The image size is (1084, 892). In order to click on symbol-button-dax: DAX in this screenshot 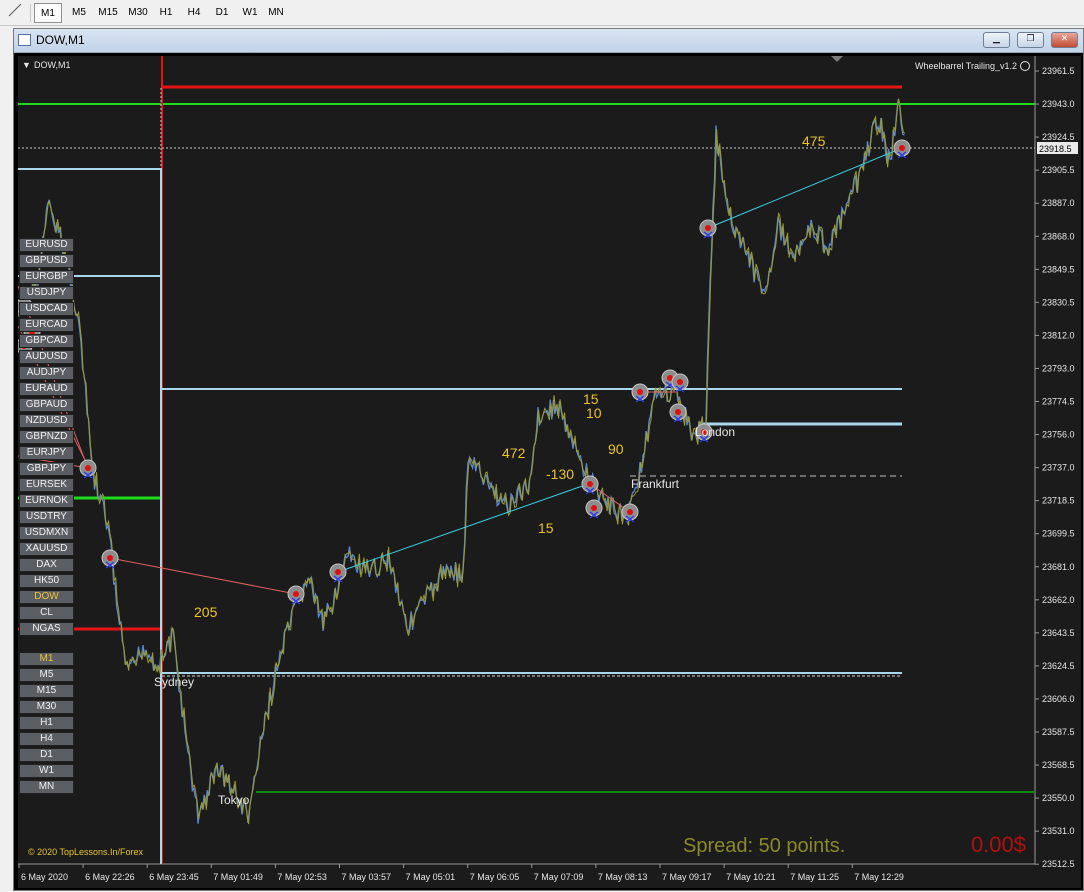, I will do `click(46, 565)`.